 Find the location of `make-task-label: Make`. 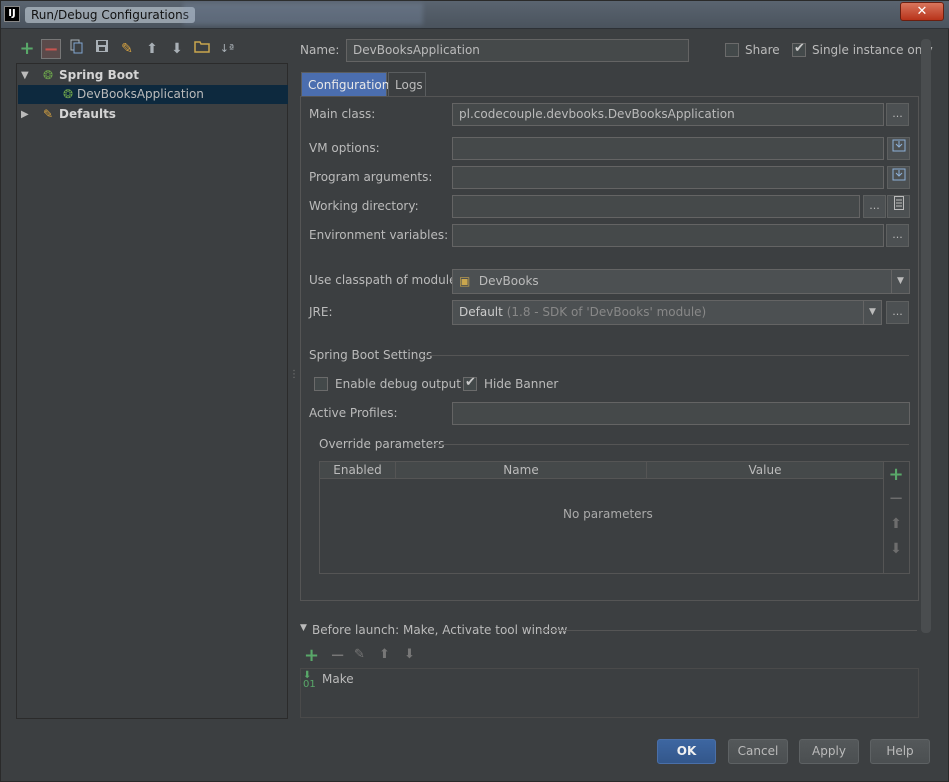

make-task-label: Make is located at coordinates (338, 679).